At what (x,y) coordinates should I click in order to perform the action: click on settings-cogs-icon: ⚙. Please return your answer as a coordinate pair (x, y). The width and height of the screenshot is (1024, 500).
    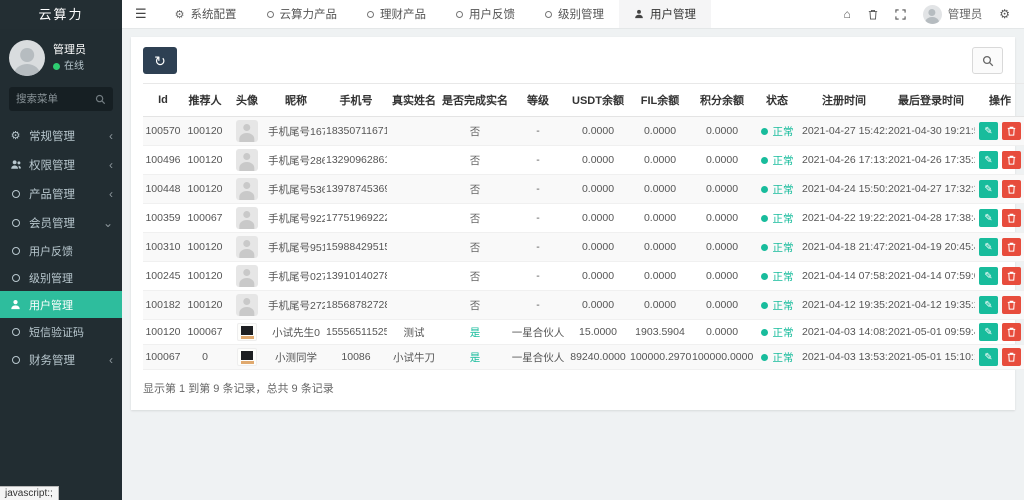
    Looking at the image, I should click on (1004, 14).